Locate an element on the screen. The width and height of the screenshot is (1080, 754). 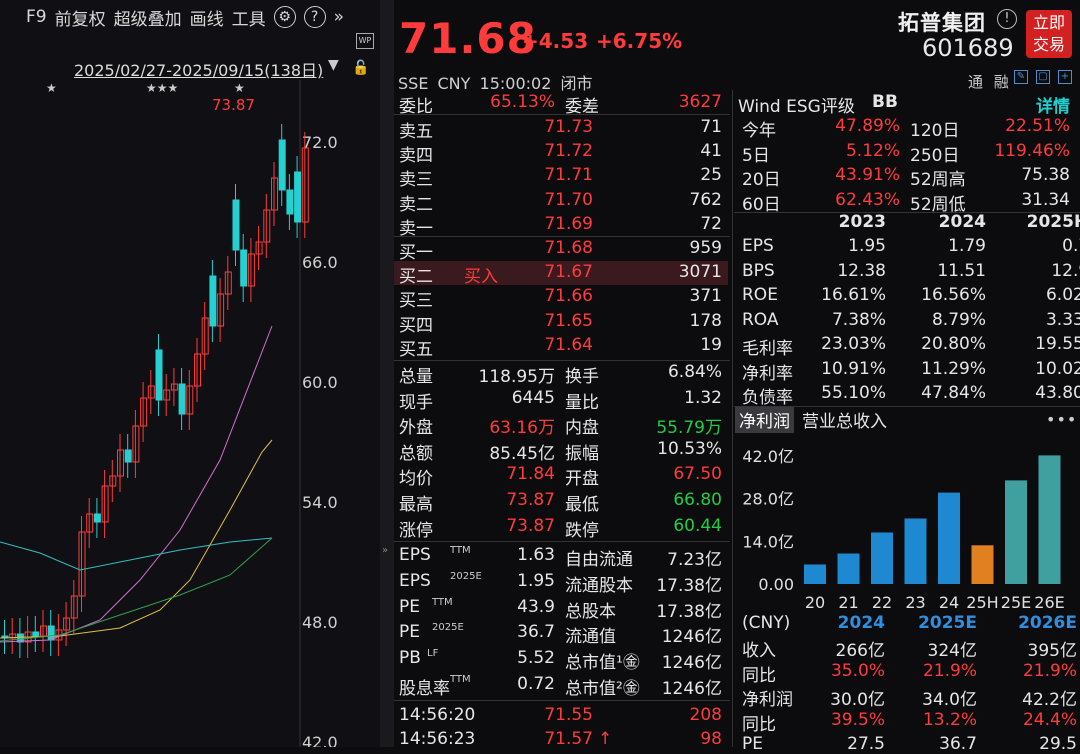
edit-icon: ✎ is located at coordinates (1021, 77).